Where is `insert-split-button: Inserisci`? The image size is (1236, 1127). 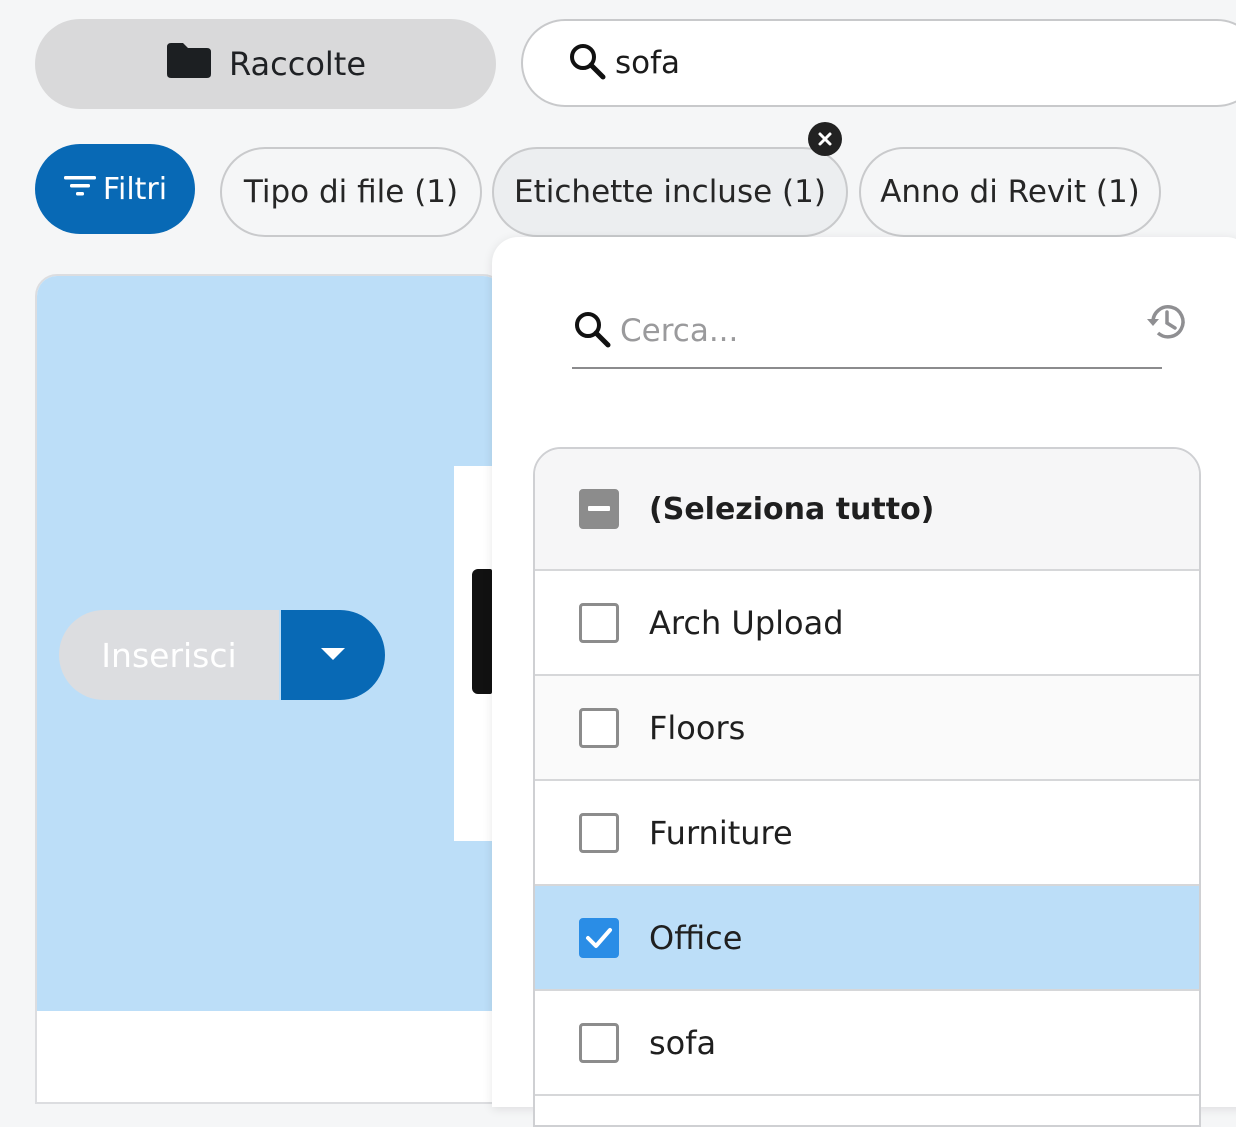 insert-split-button: Inserisci is located at coordinates (222, 655).